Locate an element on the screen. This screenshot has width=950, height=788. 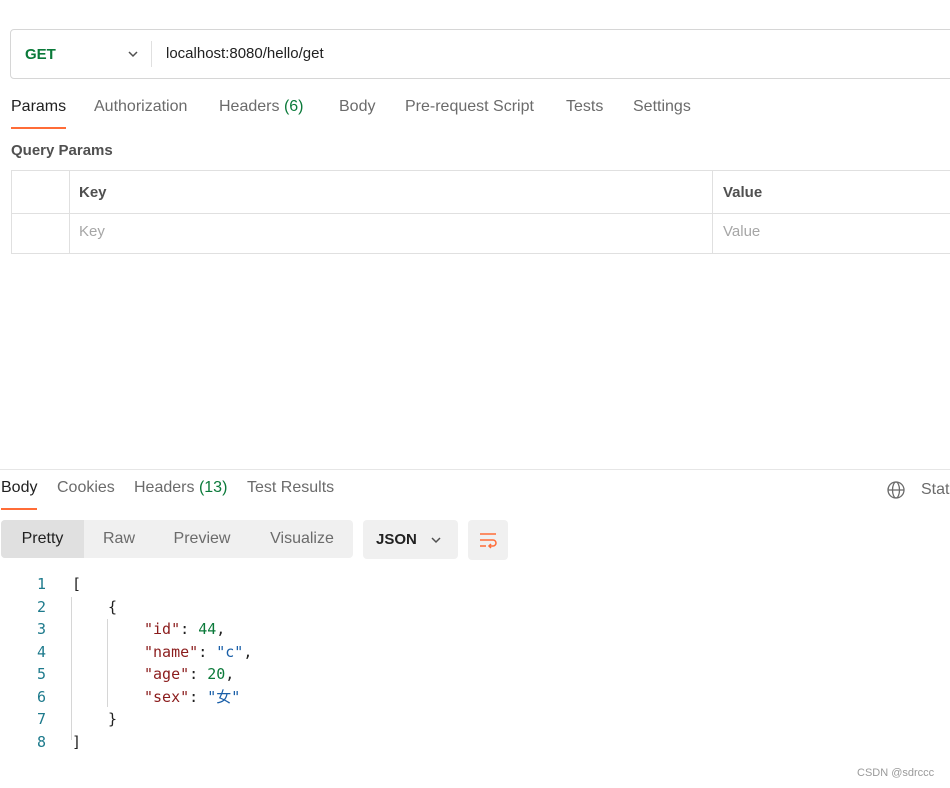
code-token: 44 is located at coordinates (207, 629).